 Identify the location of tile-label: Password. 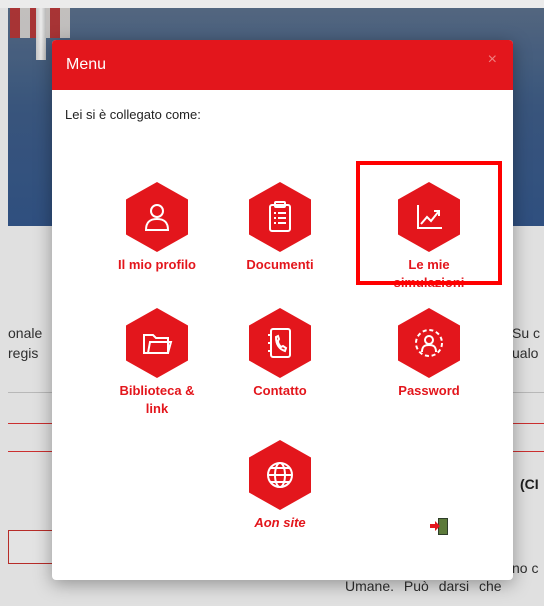
(429, 390).